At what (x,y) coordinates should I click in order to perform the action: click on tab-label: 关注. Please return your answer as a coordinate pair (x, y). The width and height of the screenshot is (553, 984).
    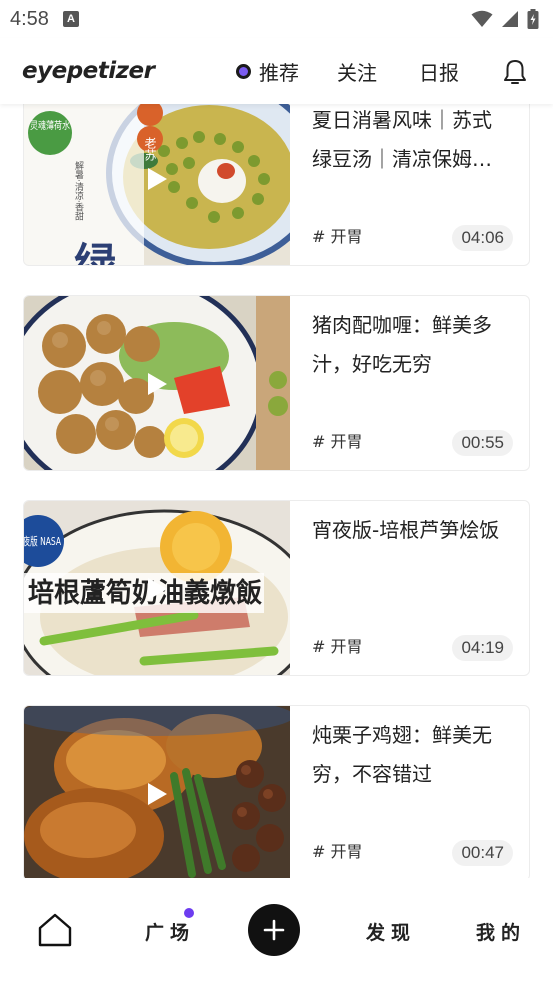
    Looking at the image, I should click on (357, 72).